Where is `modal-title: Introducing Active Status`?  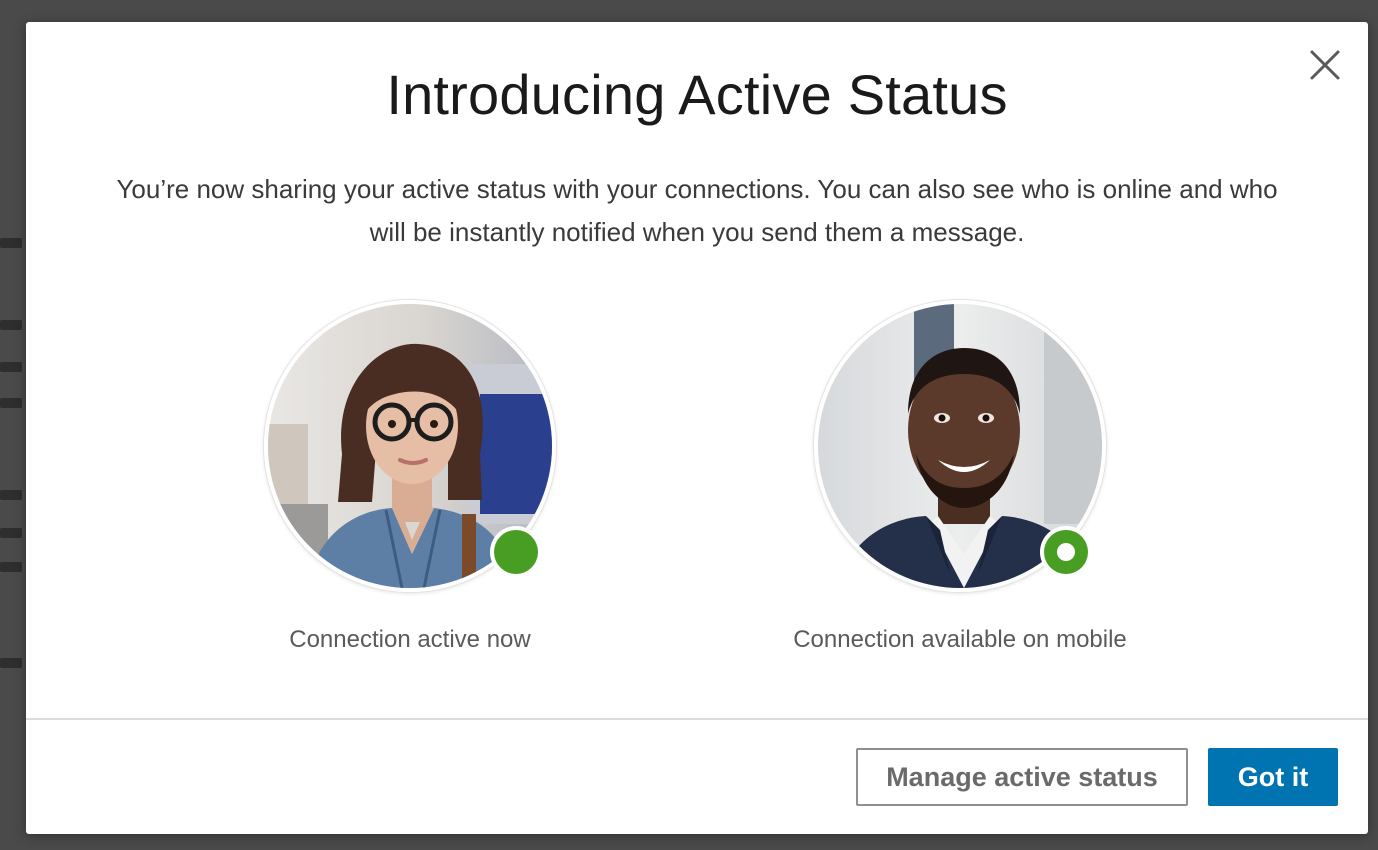 modal-title: Introducing Active Status is located at coordinates (697, 94).